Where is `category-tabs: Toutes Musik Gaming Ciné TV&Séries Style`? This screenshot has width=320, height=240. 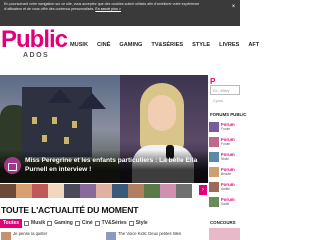
category-tabs: Toutes Musik Gaming Ciné TV&Séries Style is located at coordinates (104, 223).